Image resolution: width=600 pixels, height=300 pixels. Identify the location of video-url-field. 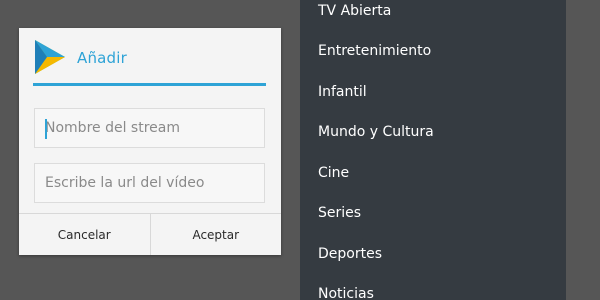
(149, 183).